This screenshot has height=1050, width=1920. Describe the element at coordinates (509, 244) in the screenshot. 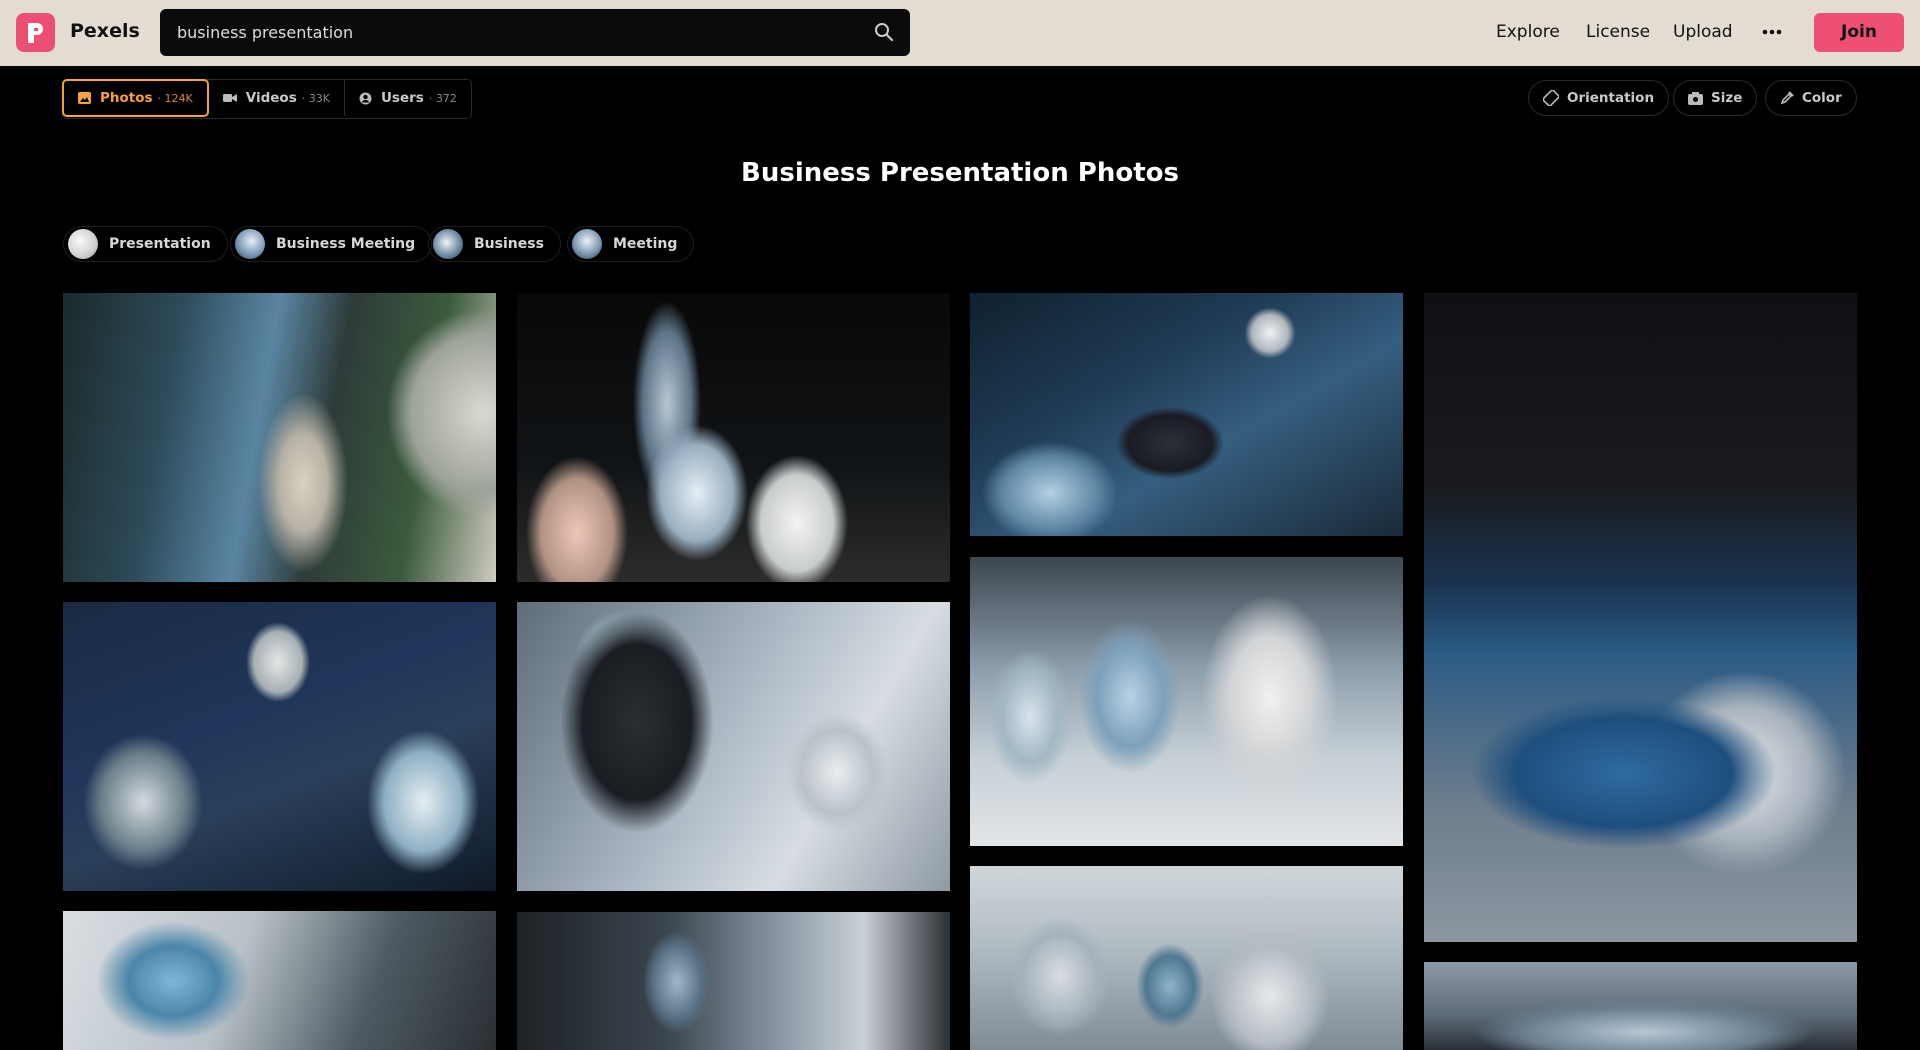

I see `chip-label: Business` at that location.